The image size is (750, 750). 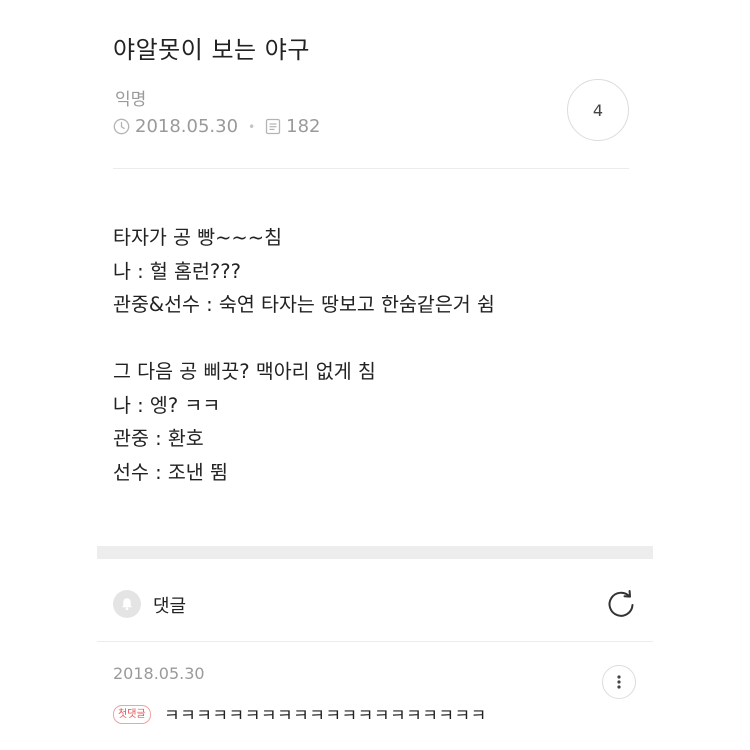 I want to click on post-date: 2018.05.30, so click(x=187, y=126).